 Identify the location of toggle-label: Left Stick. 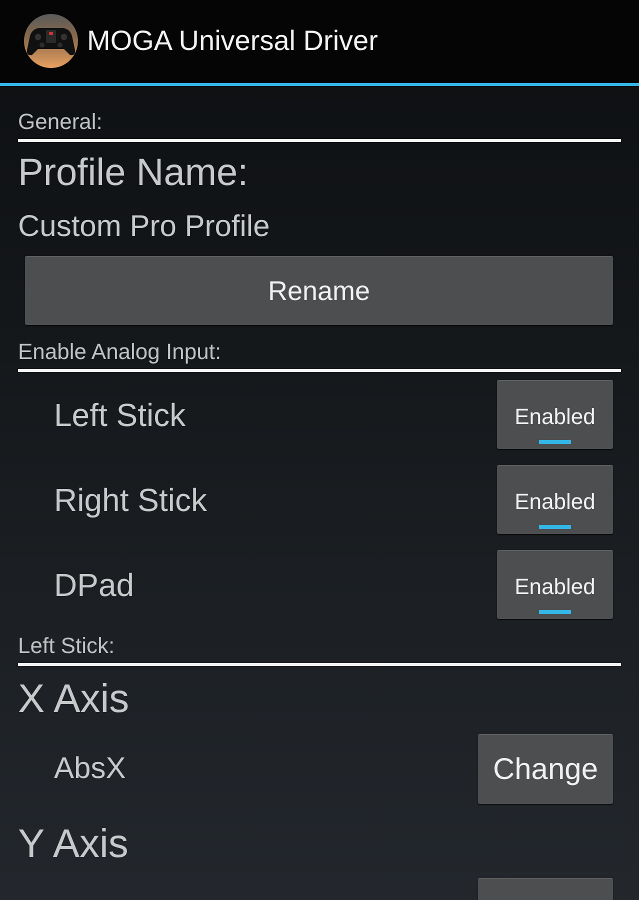
(120, 415).